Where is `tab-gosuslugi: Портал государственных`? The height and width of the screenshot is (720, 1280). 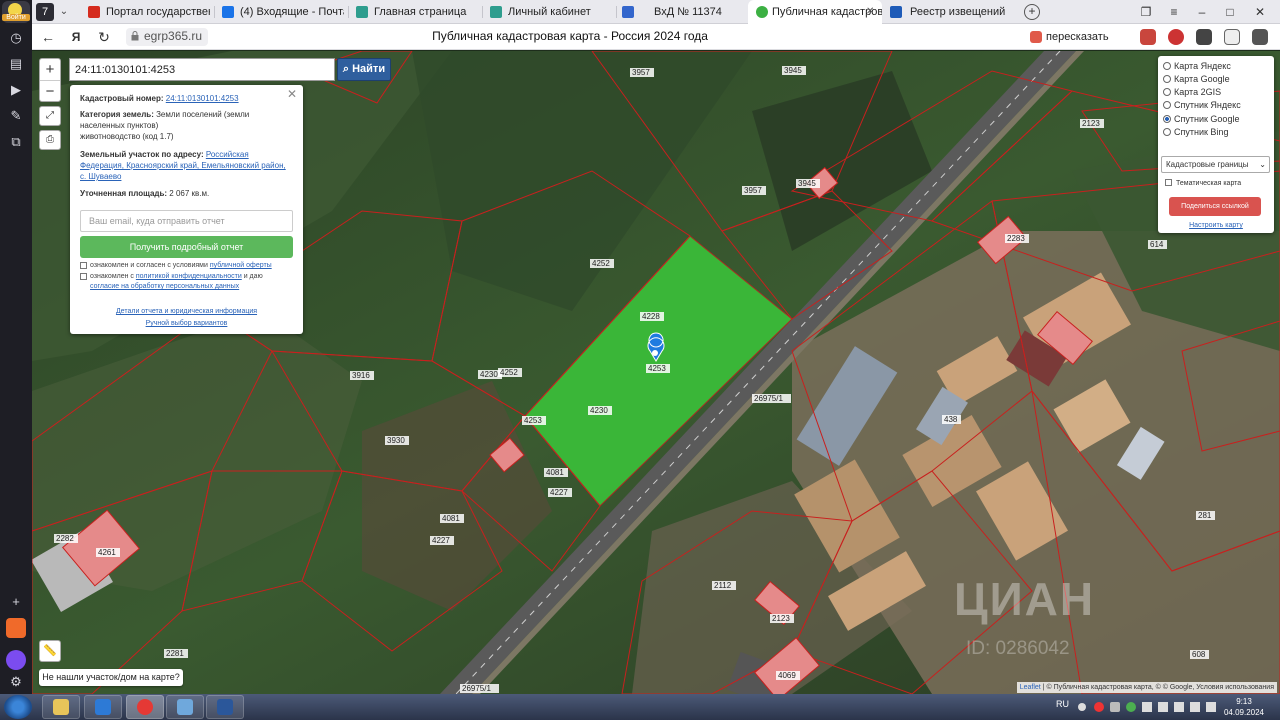 tab-gosuslugi: Портал государственных is located at coordinates (149, 12).